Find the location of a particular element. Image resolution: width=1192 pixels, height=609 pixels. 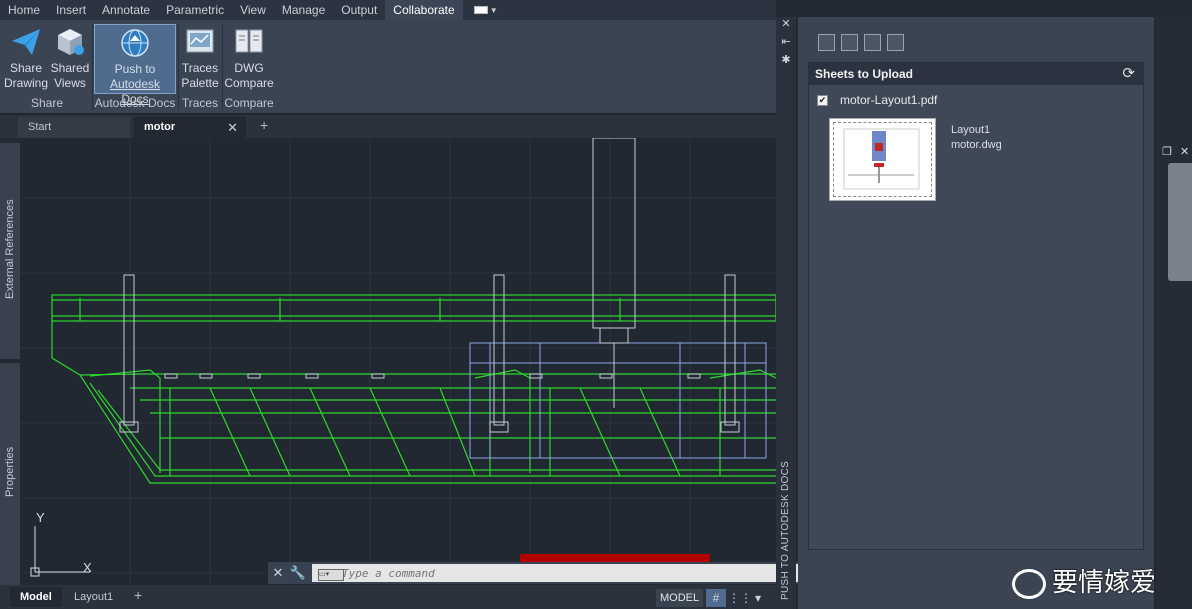

group-label-share: Share is located at coordinates (47, 103).